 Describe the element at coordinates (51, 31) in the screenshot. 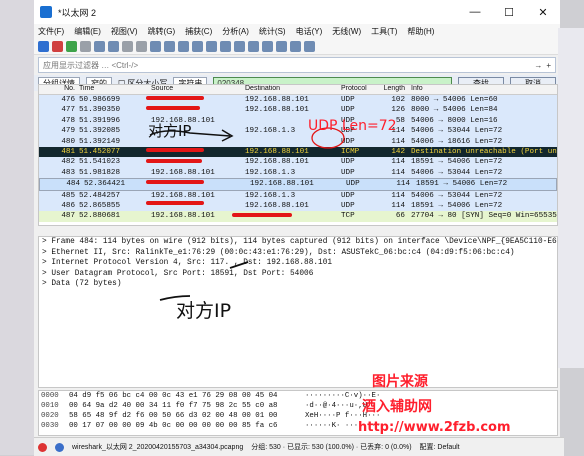

I see `menu-file: 文件(F)` at that location.